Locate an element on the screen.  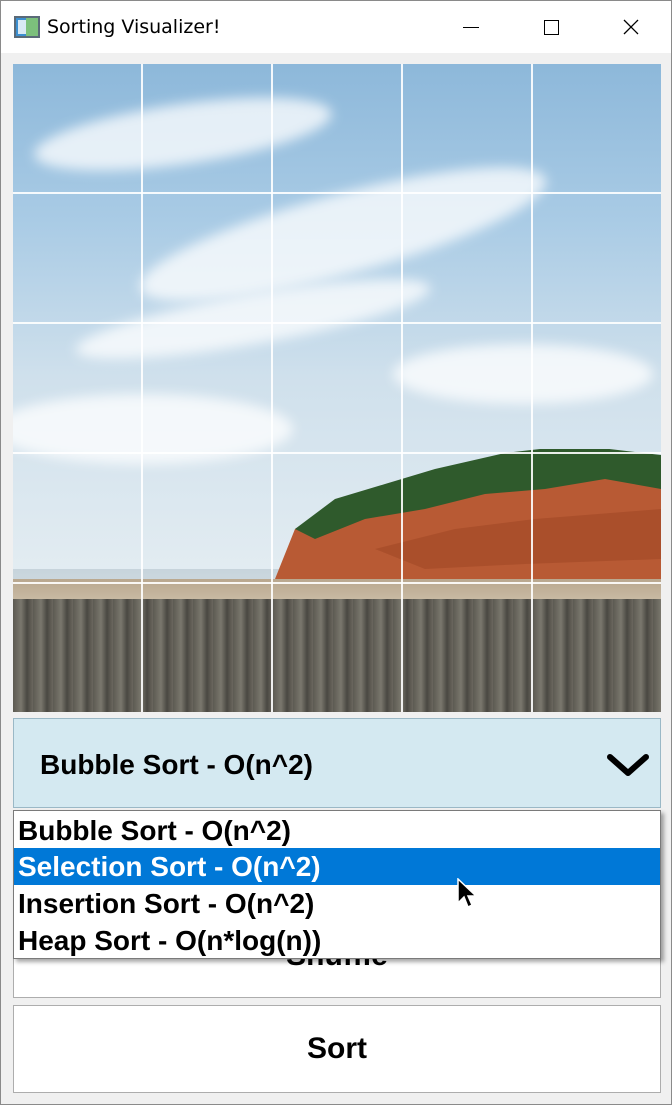
pier-planks is located at coordinates (337, 655).